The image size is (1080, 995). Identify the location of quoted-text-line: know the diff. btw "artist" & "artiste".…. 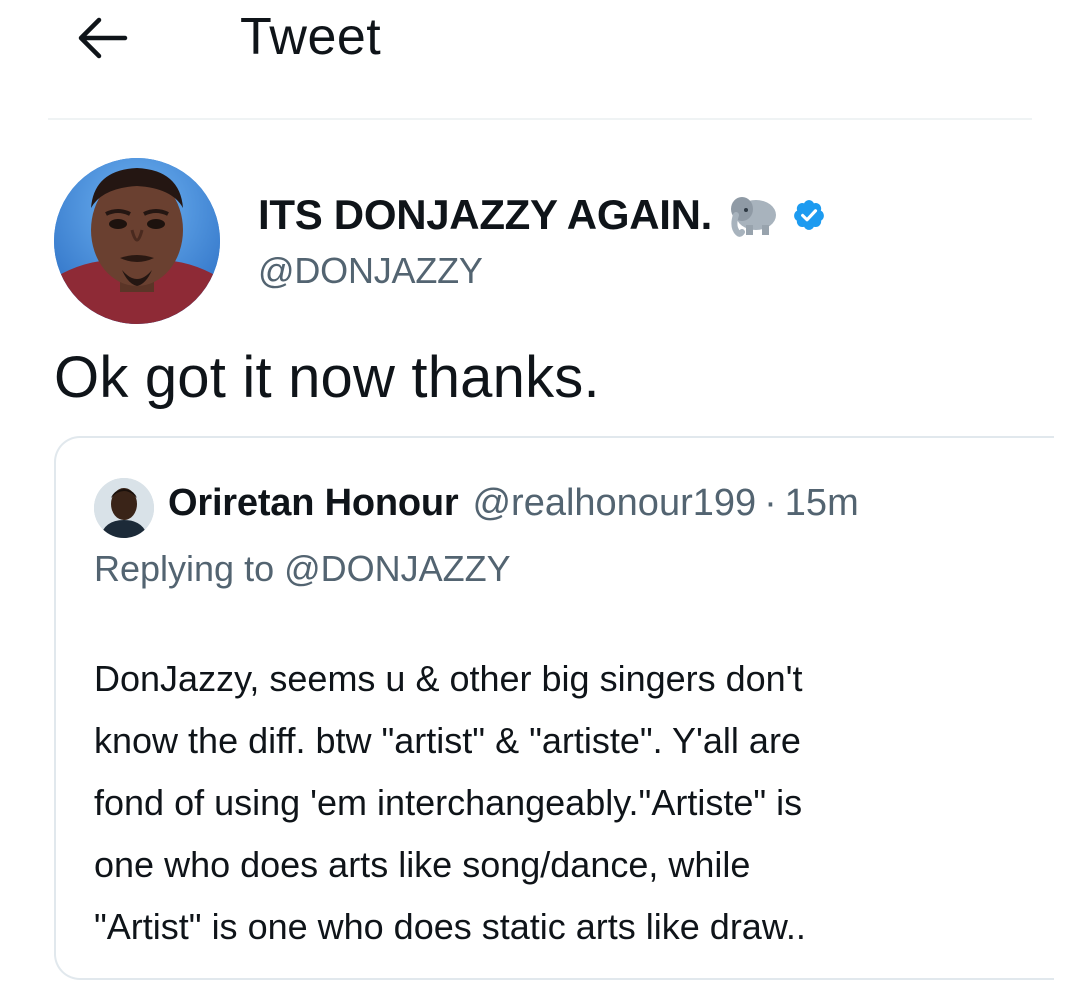
(447, 740).